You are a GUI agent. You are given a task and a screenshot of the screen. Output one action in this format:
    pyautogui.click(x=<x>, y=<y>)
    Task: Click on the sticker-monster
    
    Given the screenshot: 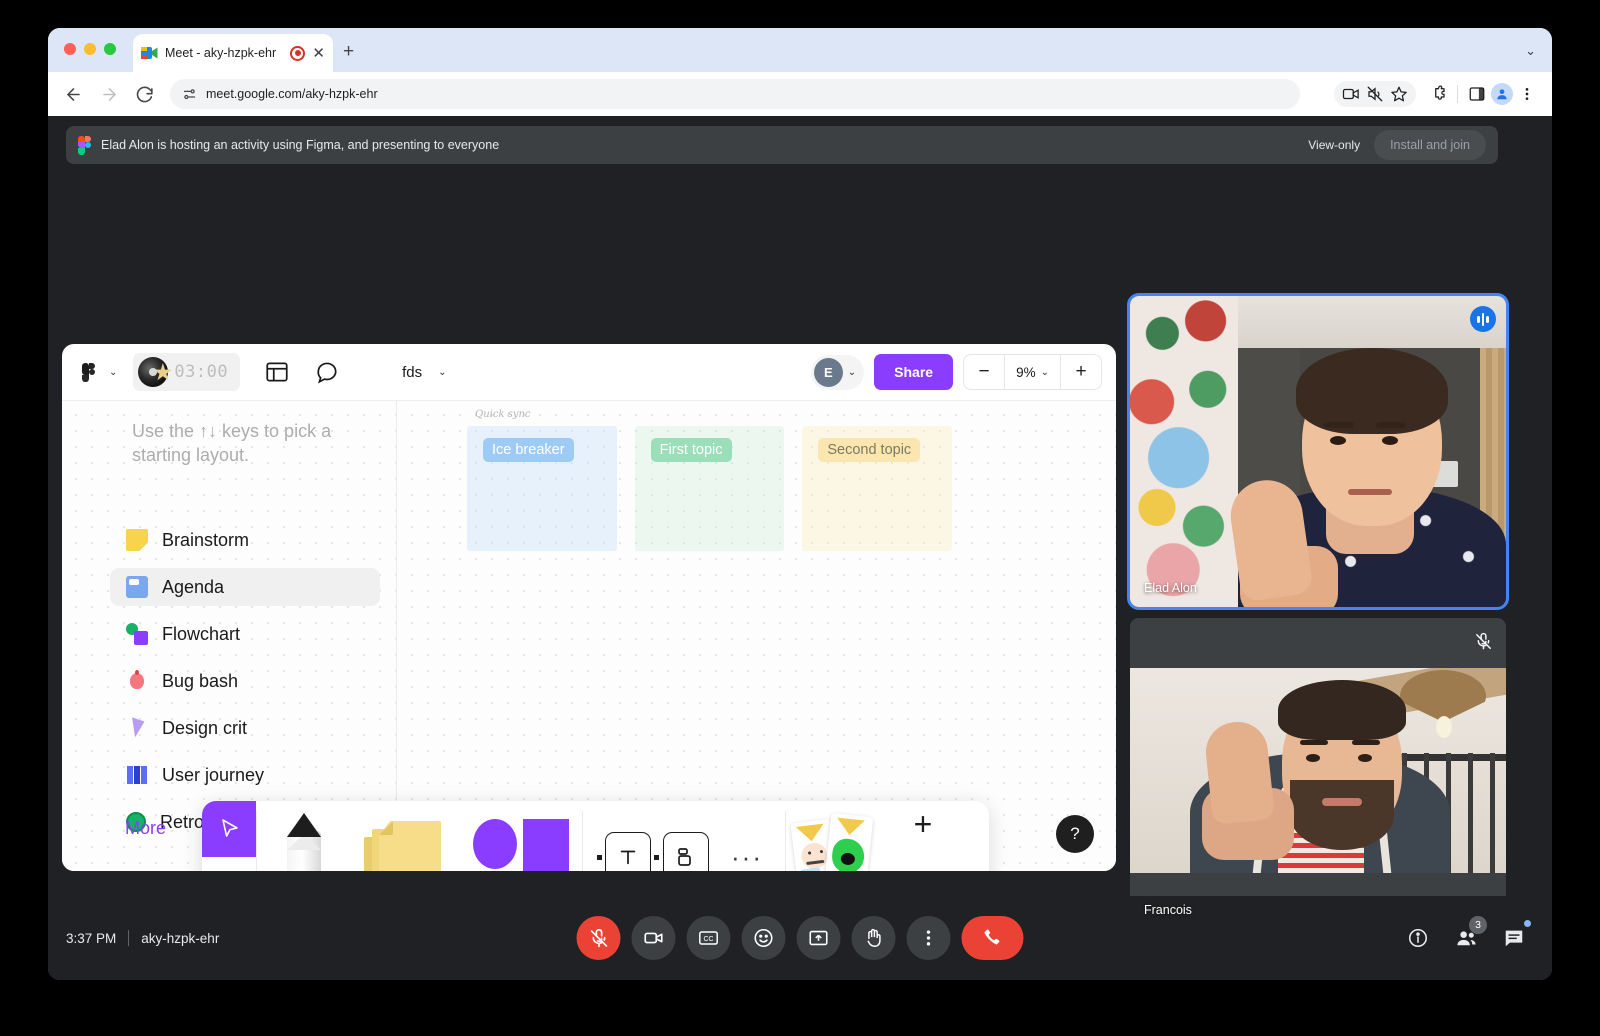 What is the action you would take?
    pyautogui.click(x=849, y=841)
    